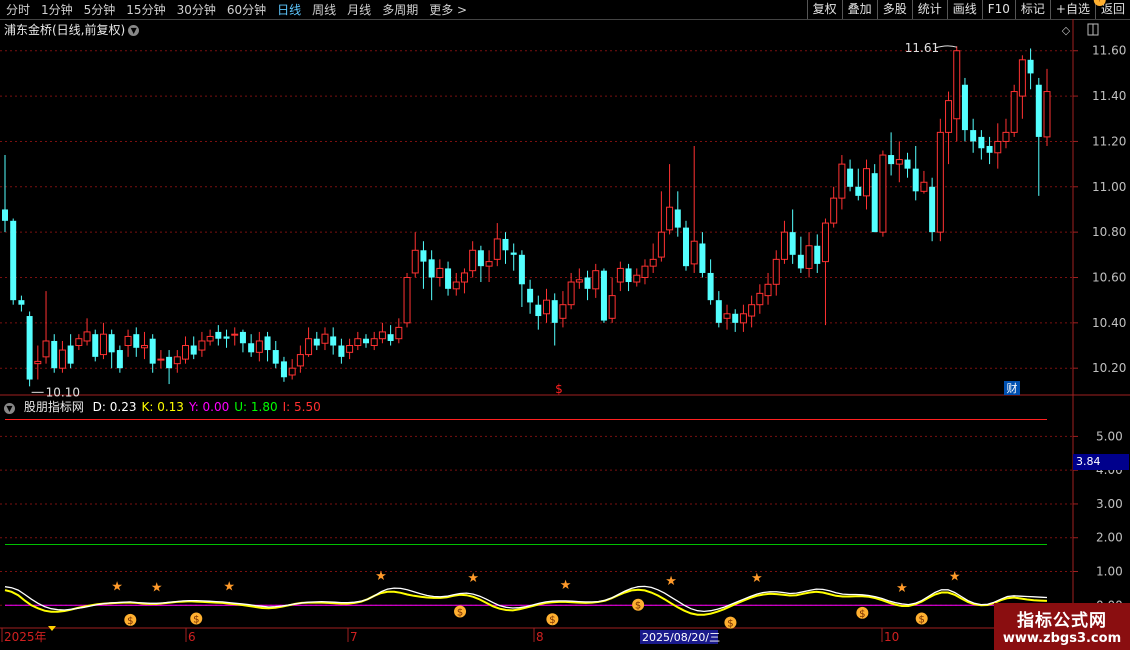  What do you see at coordinates (354, 637) in the screenshot?
I see `time-axis-label: 7` at bounding box center [354, 637].